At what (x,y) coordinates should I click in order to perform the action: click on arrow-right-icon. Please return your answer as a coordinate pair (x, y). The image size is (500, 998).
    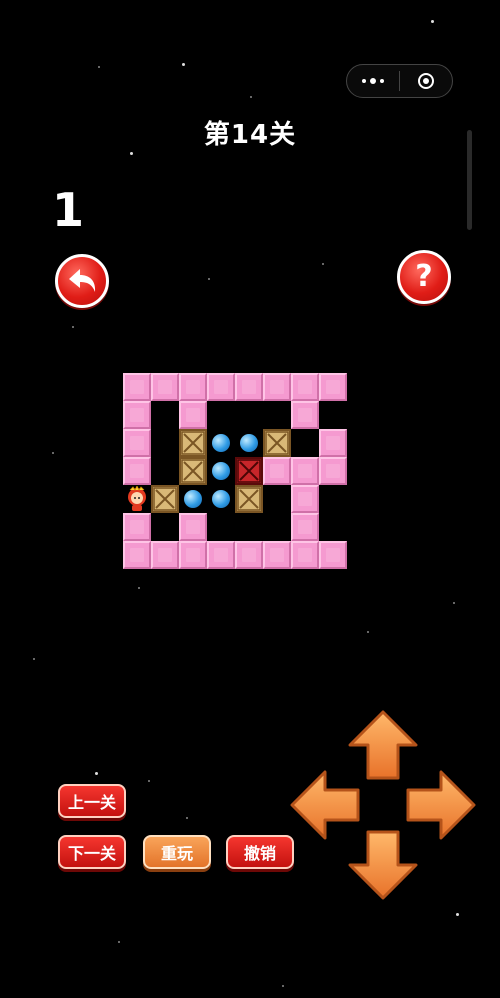
    Looking at the image, I should click on (441, 805).